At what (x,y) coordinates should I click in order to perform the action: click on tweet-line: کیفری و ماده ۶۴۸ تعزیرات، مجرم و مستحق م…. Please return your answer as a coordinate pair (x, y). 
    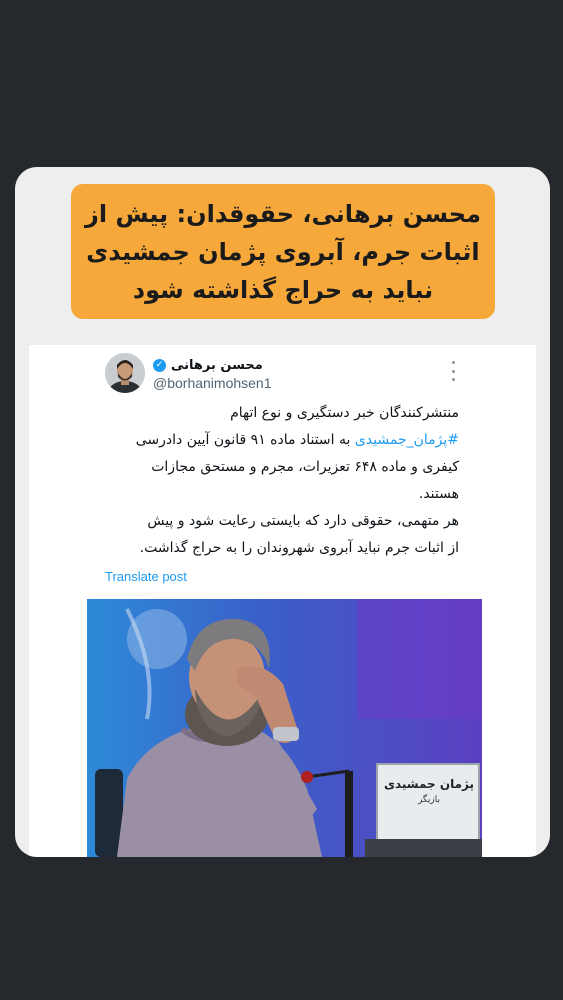
    Looking at the image, I should click on (305, 467).